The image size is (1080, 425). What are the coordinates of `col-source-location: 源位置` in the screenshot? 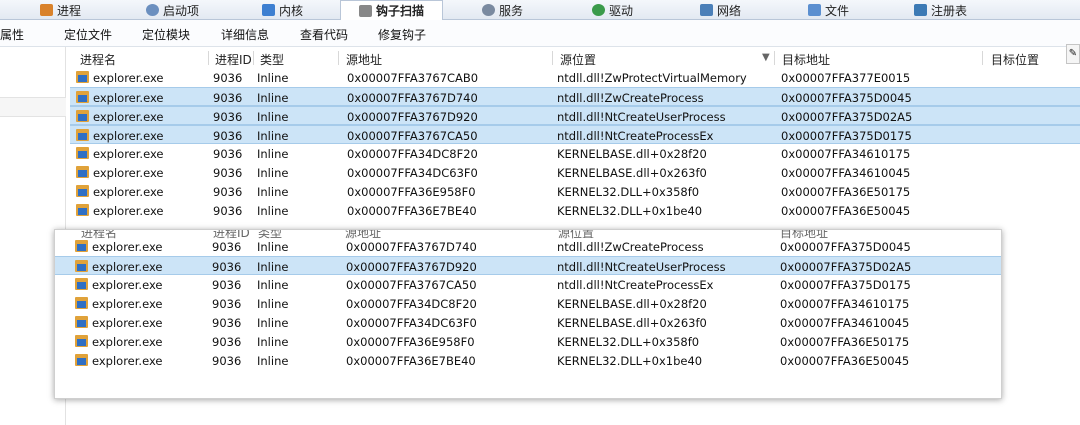 It's located at (578, 59).